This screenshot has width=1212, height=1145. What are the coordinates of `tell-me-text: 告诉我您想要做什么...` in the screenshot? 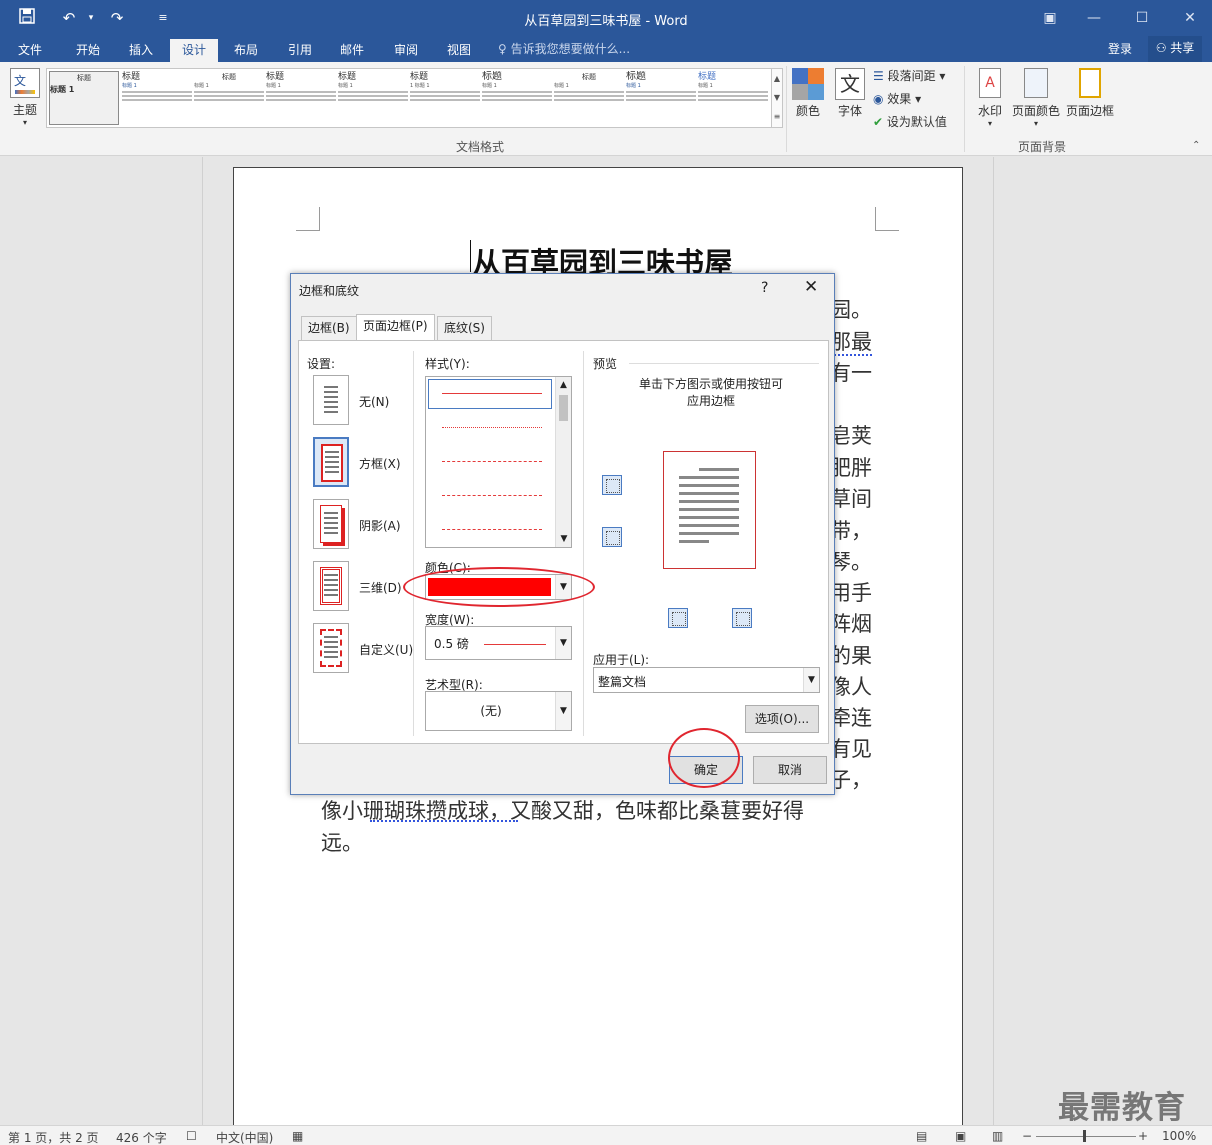 It's located at (570, 49).